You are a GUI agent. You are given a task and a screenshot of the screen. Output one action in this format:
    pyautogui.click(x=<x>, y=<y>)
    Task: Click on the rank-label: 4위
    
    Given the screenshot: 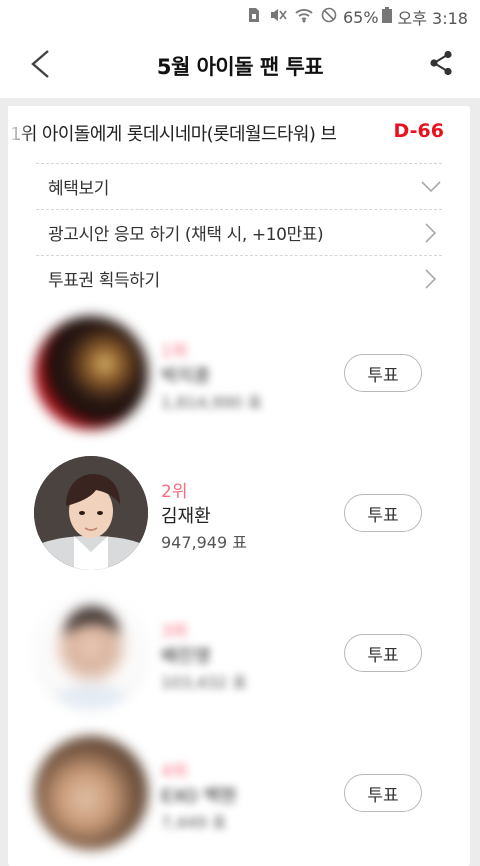 What is the action you would take?
    pyautogui.click(x=174, y=772)
    